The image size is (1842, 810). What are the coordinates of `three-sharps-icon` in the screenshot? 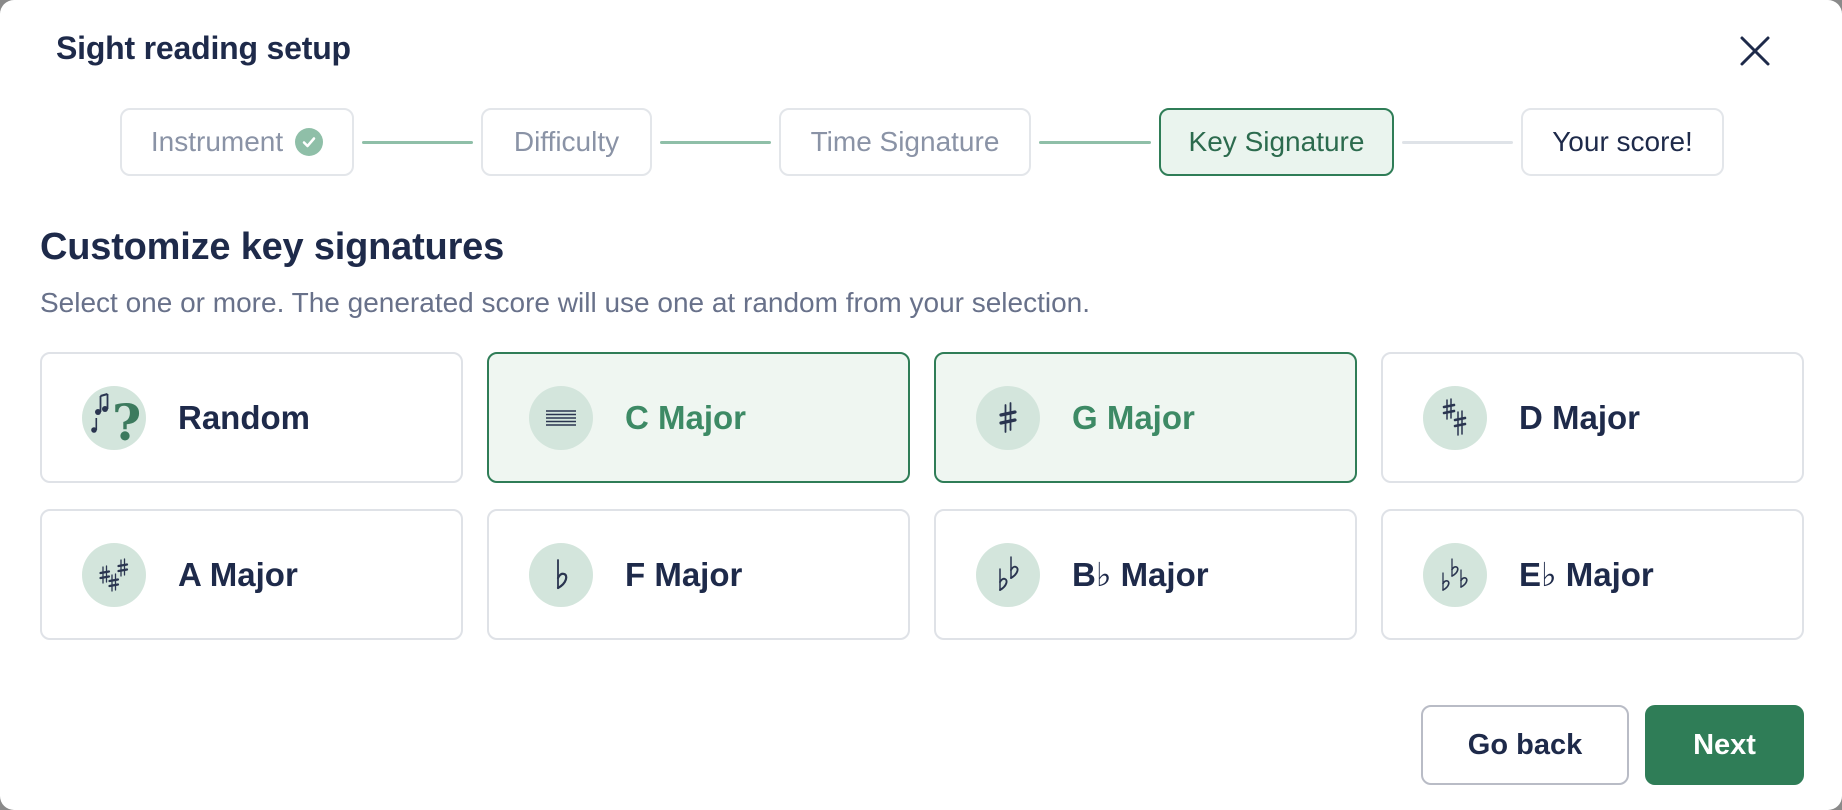 It's located at (114, 575).